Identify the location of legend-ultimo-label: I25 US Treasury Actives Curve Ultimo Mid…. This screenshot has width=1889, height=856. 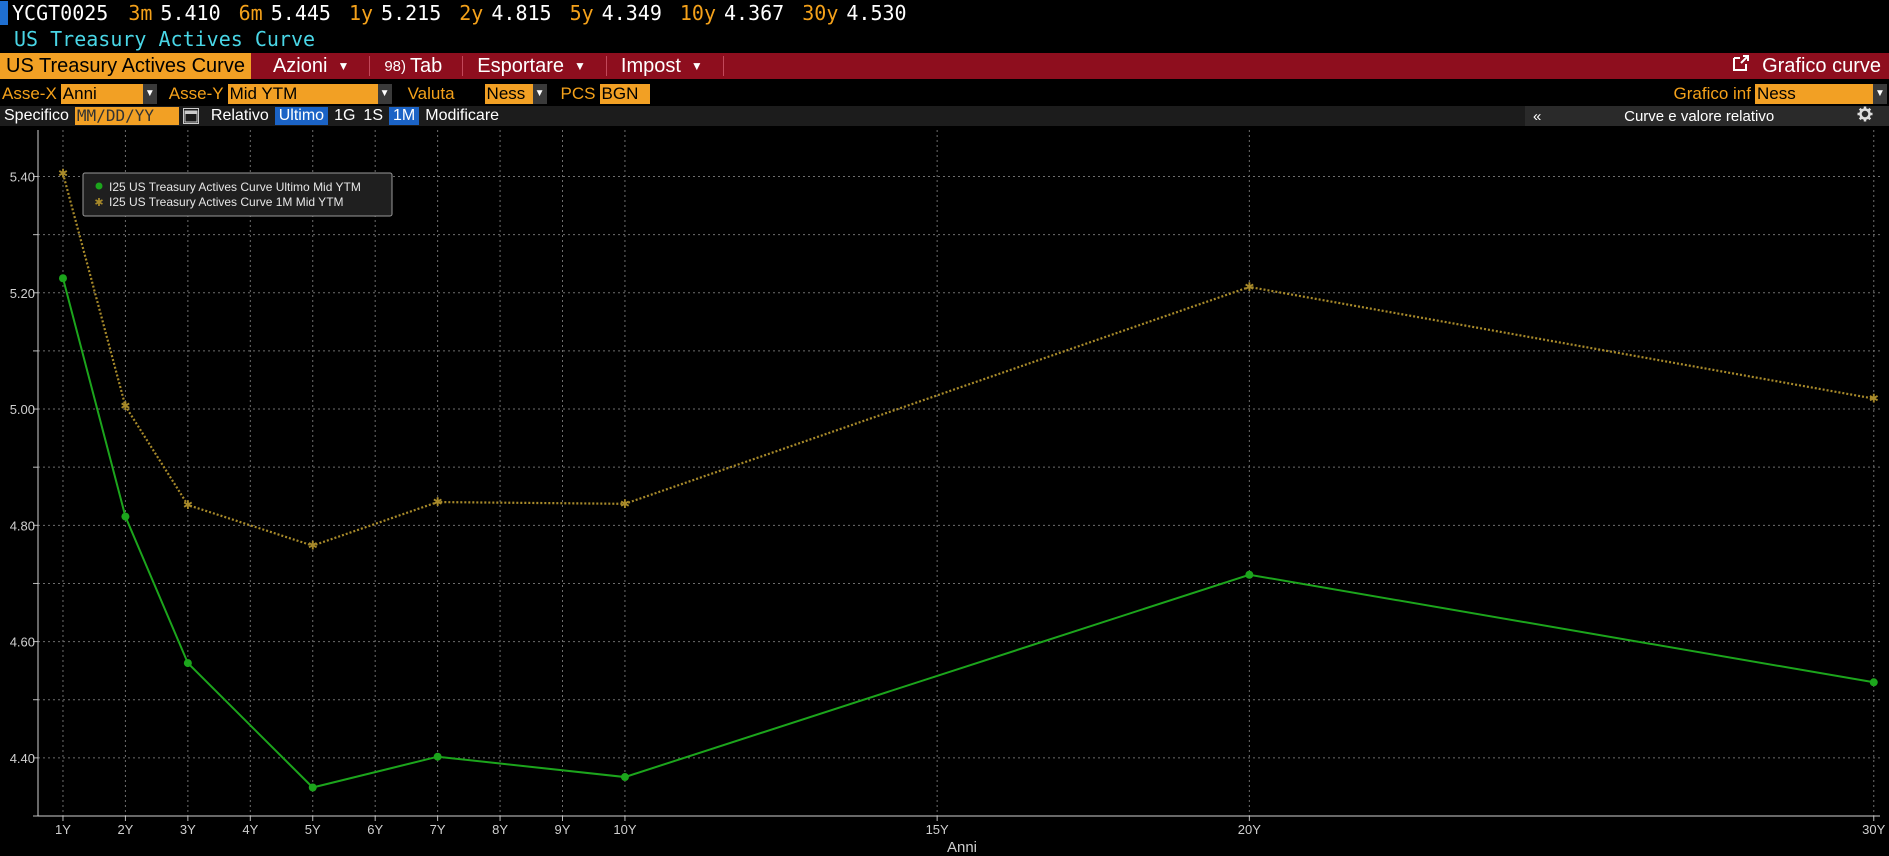
(235, 187).